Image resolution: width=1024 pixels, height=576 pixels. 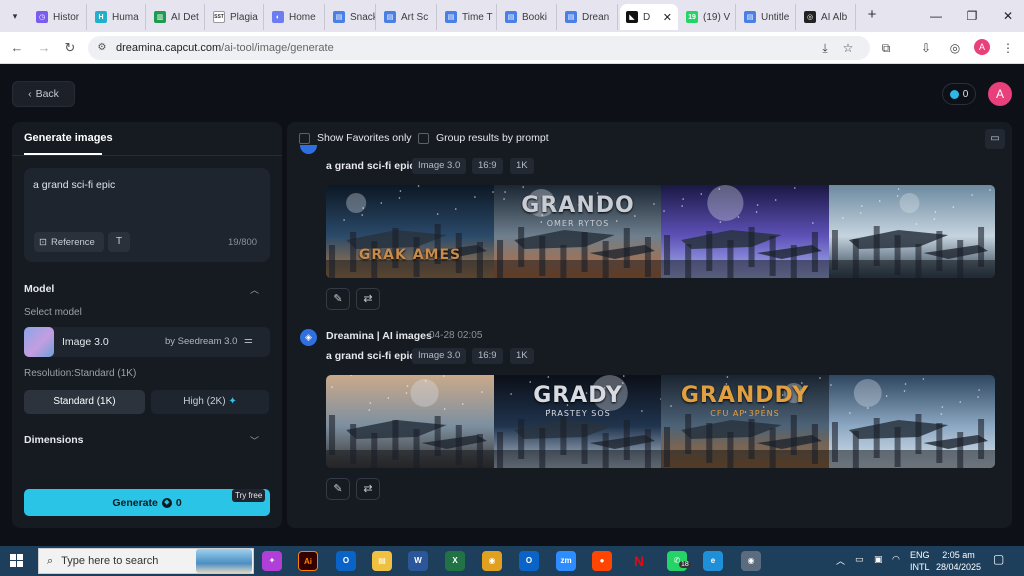 I want to click on menu-kebab-icon: ⋮, so click(x=1008, y=48).